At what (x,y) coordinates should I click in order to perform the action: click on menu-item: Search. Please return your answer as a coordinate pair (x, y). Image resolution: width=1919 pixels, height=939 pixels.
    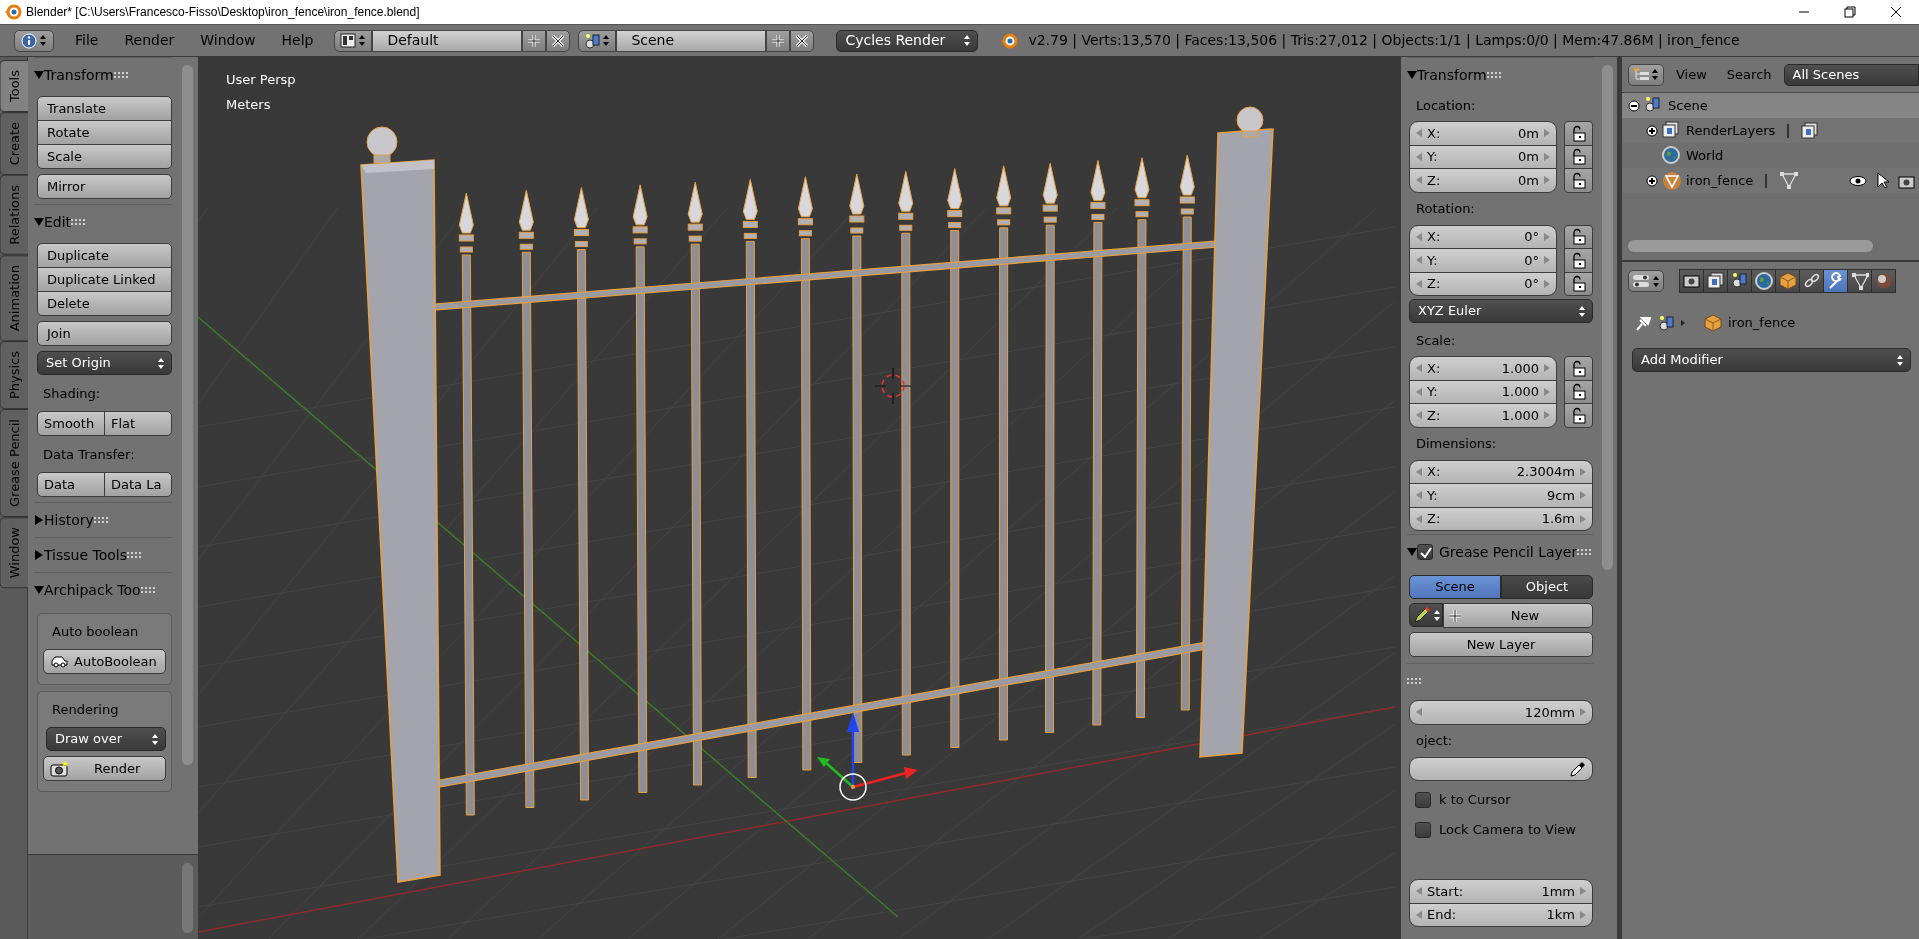
    Looking at the image, I should click on (1749, 74).